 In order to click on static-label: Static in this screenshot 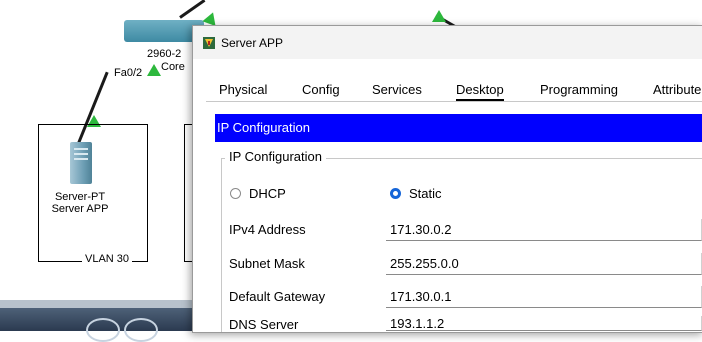, I will do `click(425, 193)`.